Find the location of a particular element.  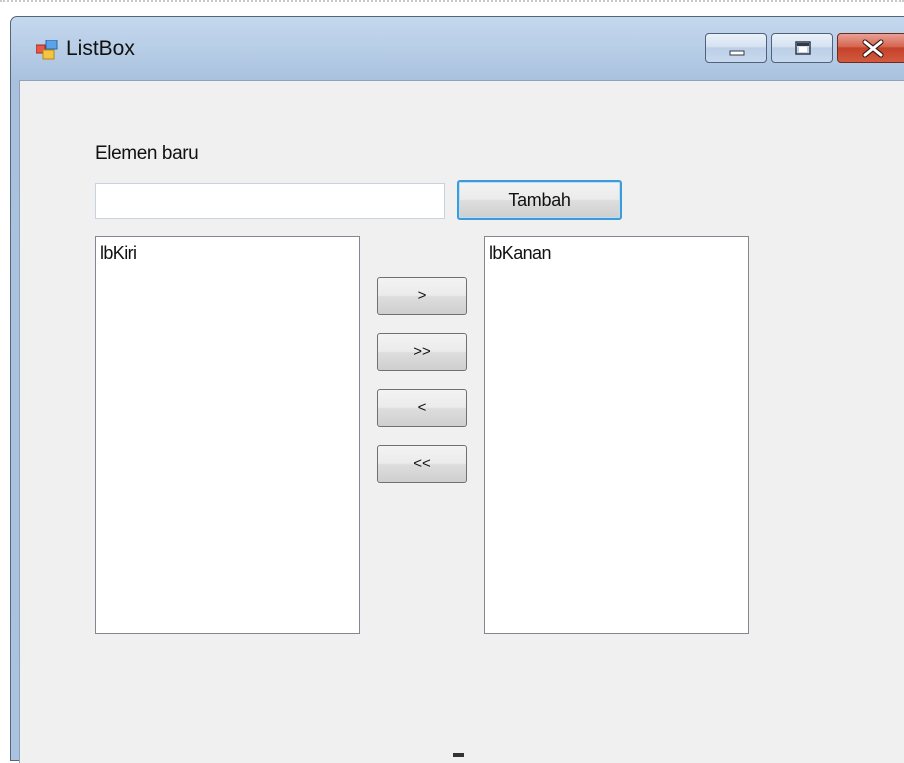

move-all-left-button: << is located at coordinates (422, 464).